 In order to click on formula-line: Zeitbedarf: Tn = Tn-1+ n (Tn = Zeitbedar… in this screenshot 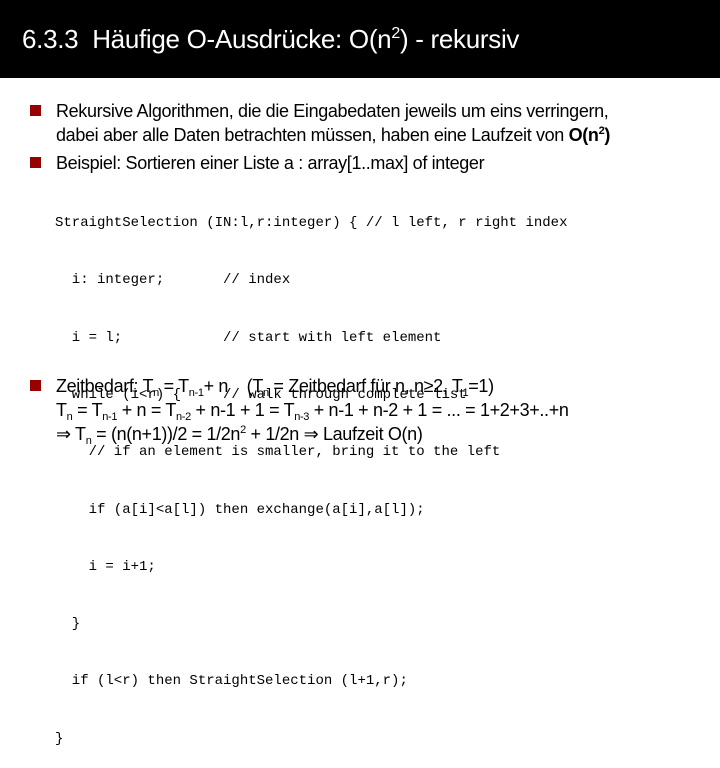, I will do `click(275, 387)`.